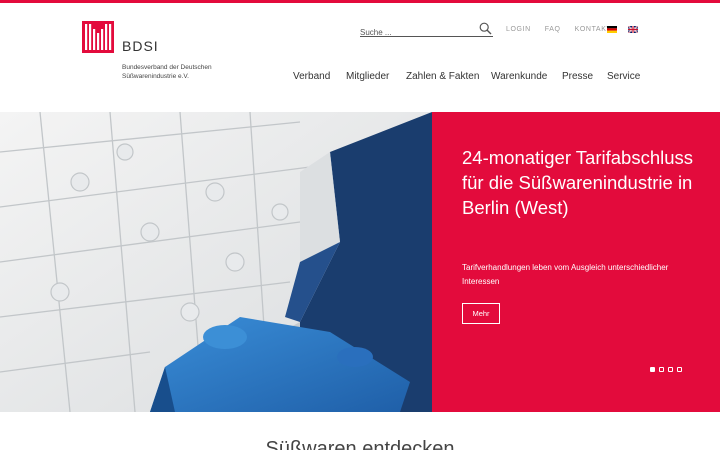 This screenshot has height=450, width=720. I want to click on slider-pagination, so click(666, 369).